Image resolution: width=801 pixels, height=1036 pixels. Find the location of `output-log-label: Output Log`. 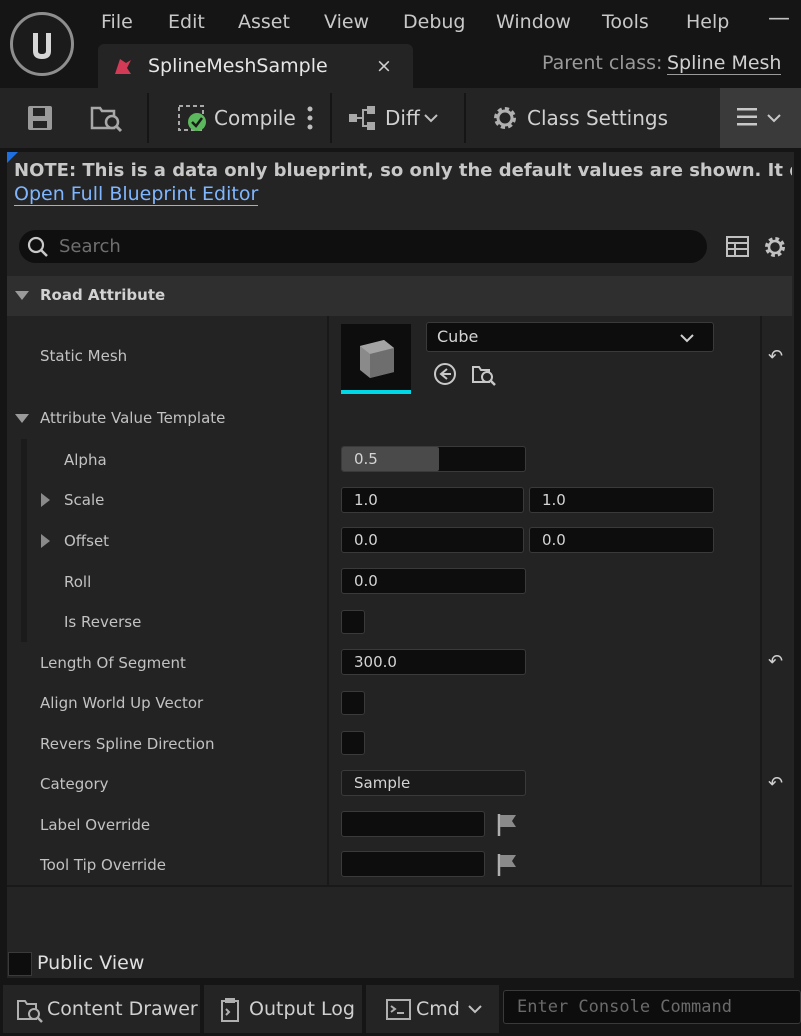

output-log-label: Output Log is located at coordinates (302, 1009).